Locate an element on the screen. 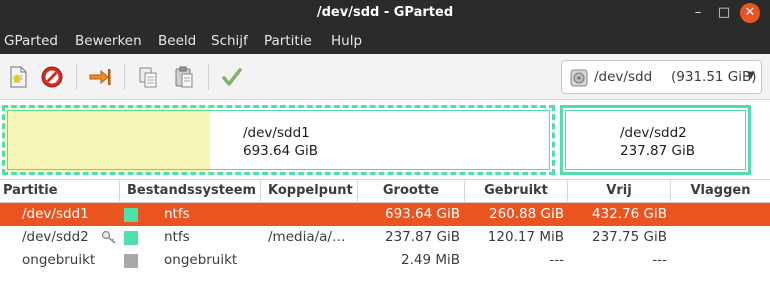  partition-size: 237.87 GiB is located at coordinates (658, 151).